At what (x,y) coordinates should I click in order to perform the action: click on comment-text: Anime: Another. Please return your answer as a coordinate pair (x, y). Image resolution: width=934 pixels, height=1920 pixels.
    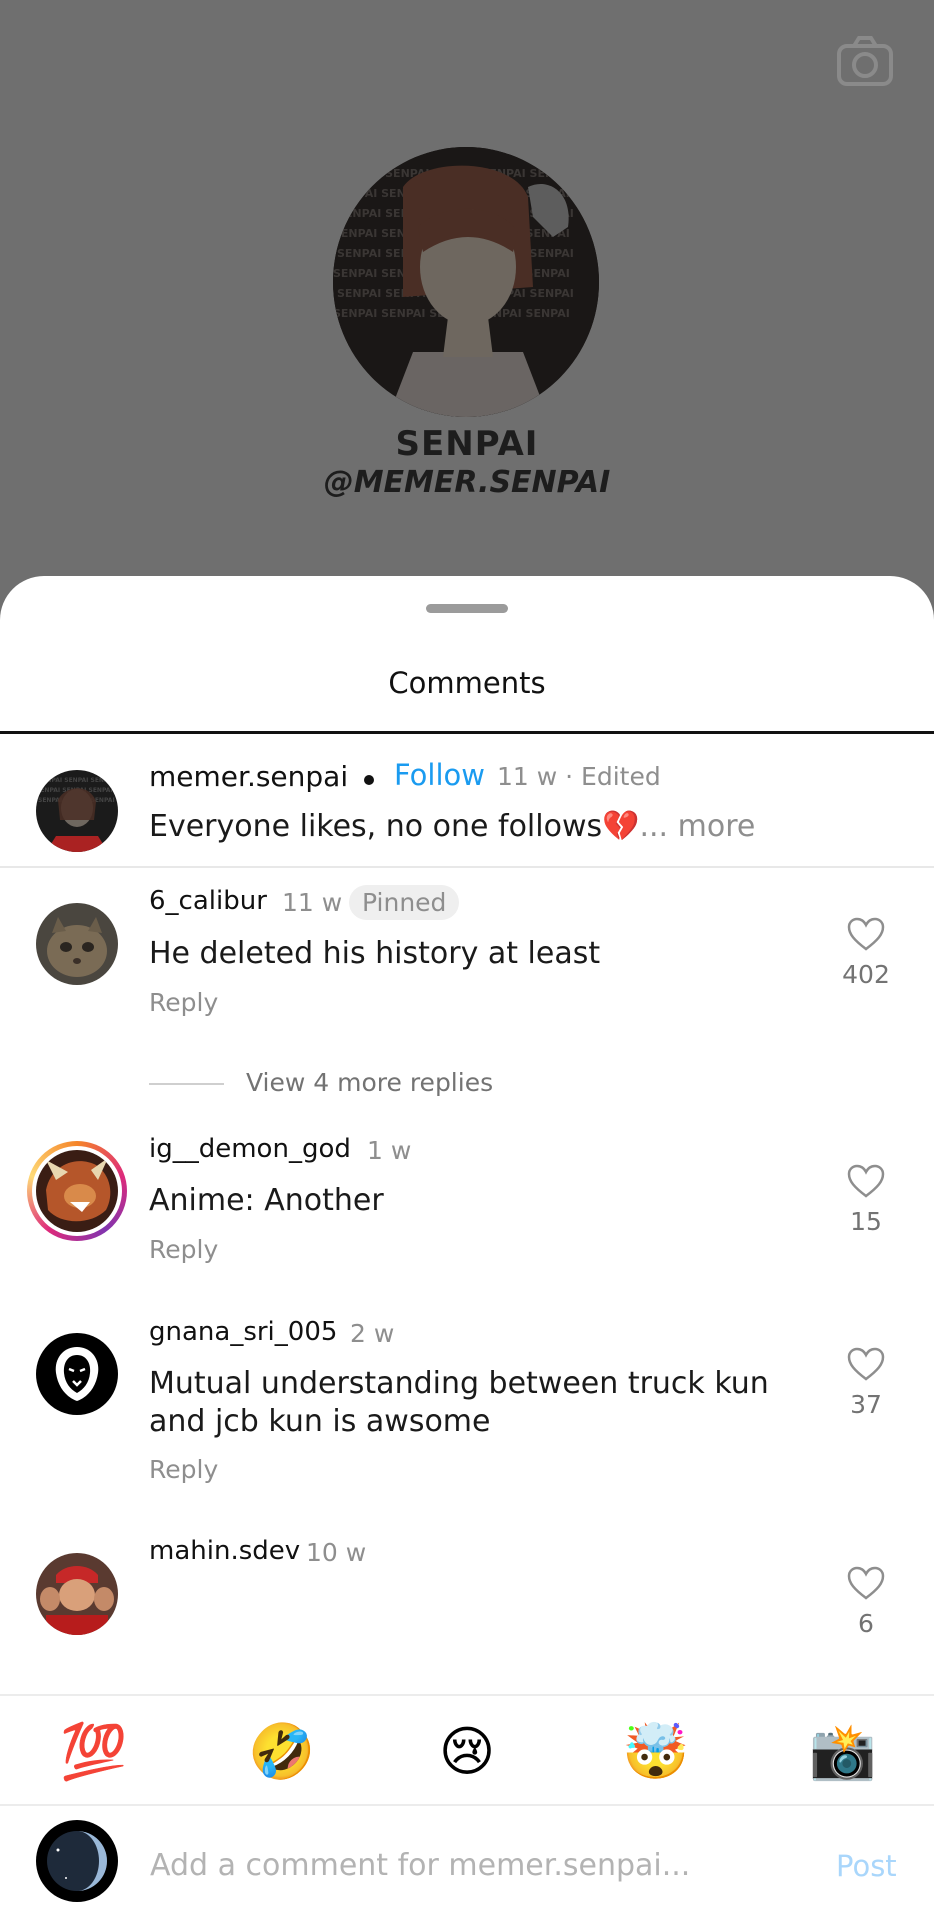
    Looking at the image, I should click on (266, 1200).